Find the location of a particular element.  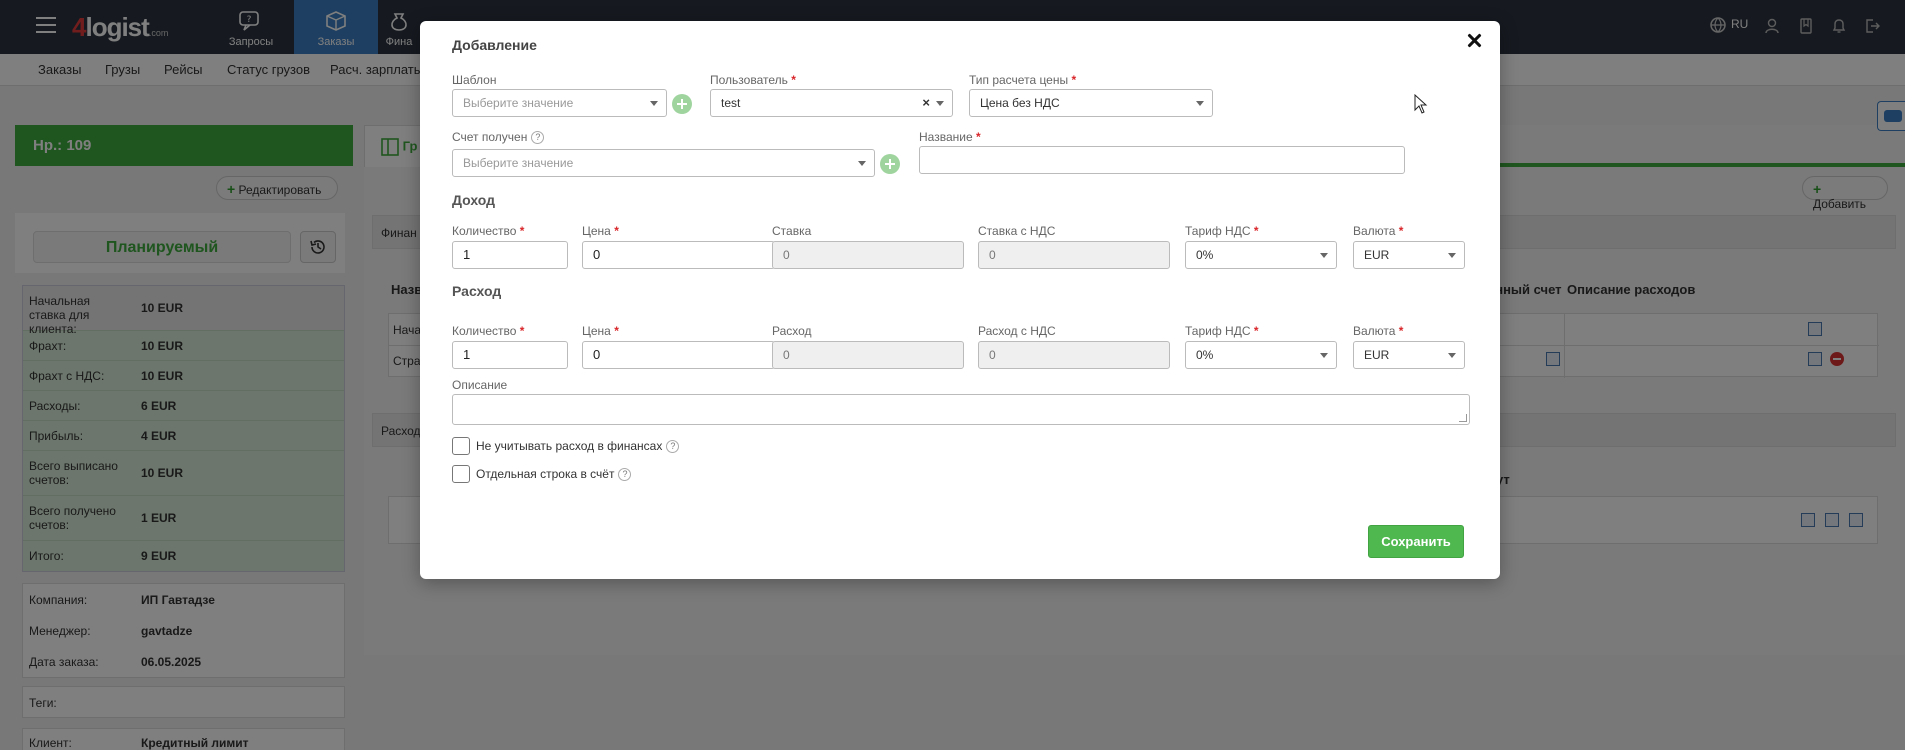

description-label: Описание is located at coordinates (480, 385).